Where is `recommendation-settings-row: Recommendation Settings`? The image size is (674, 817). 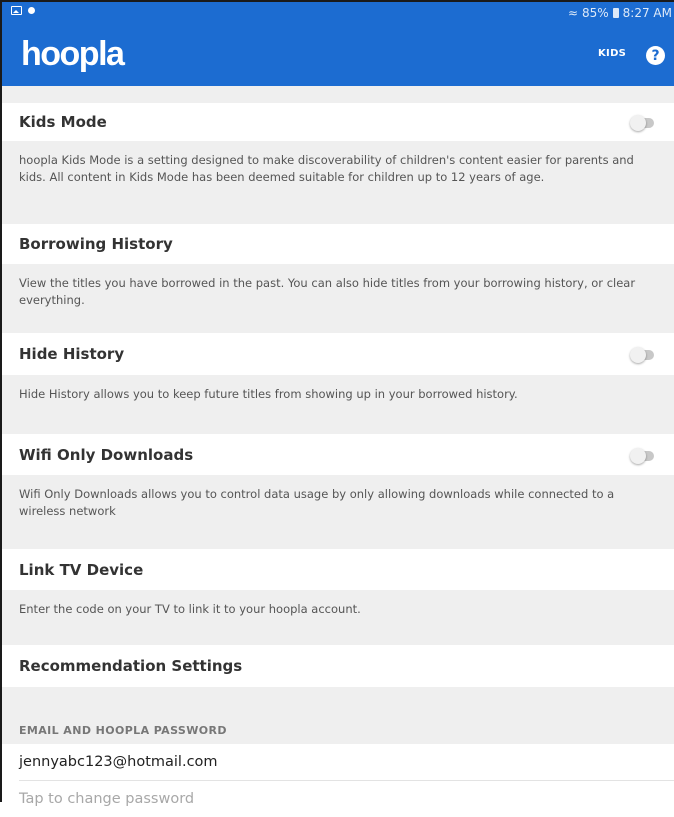 recommendation-settings-row: Recommendation Settings is located at coordinates (338, 666).